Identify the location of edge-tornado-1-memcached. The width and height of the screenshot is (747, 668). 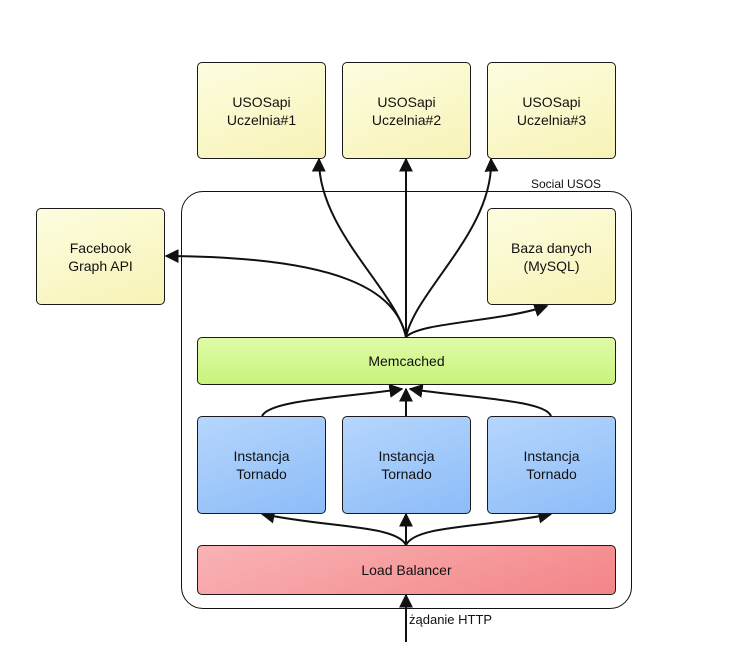
(332, 400).